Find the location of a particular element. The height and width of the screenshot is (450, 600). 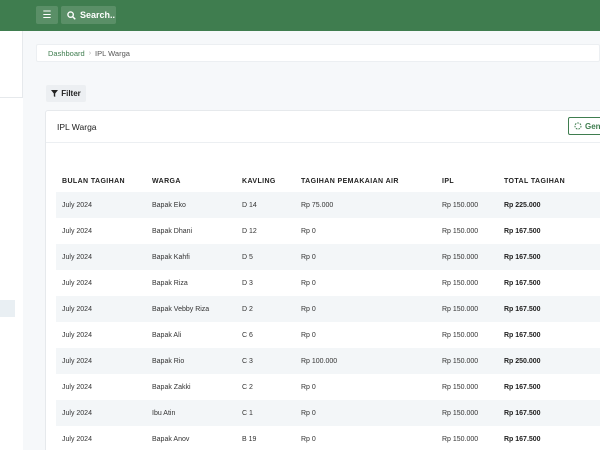

search-button: Search.. is located at coordinates (88, 15).